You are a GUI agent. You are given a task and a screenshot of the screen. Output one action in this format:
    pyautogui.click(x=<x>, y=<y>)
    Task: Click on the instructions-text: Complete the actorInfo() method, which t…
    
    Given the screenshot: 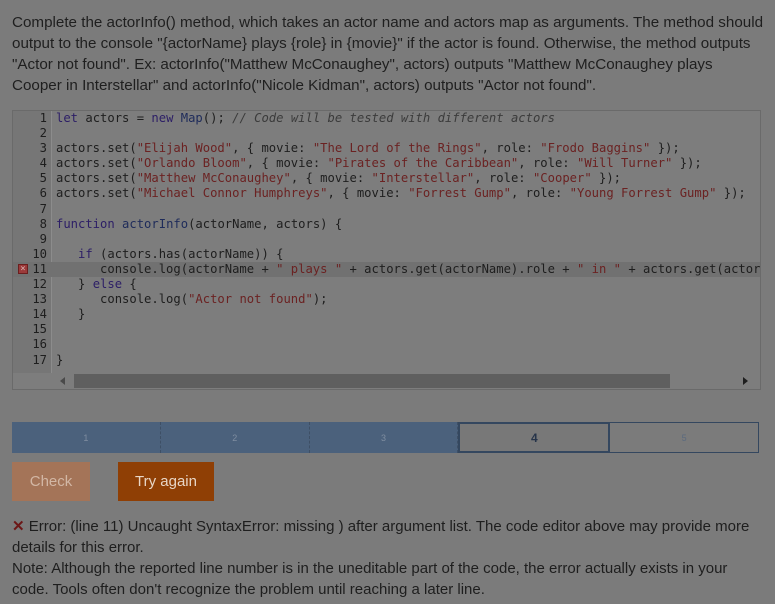 What is the action you would take?
    pyautogui.click(x=388, y=54)
    